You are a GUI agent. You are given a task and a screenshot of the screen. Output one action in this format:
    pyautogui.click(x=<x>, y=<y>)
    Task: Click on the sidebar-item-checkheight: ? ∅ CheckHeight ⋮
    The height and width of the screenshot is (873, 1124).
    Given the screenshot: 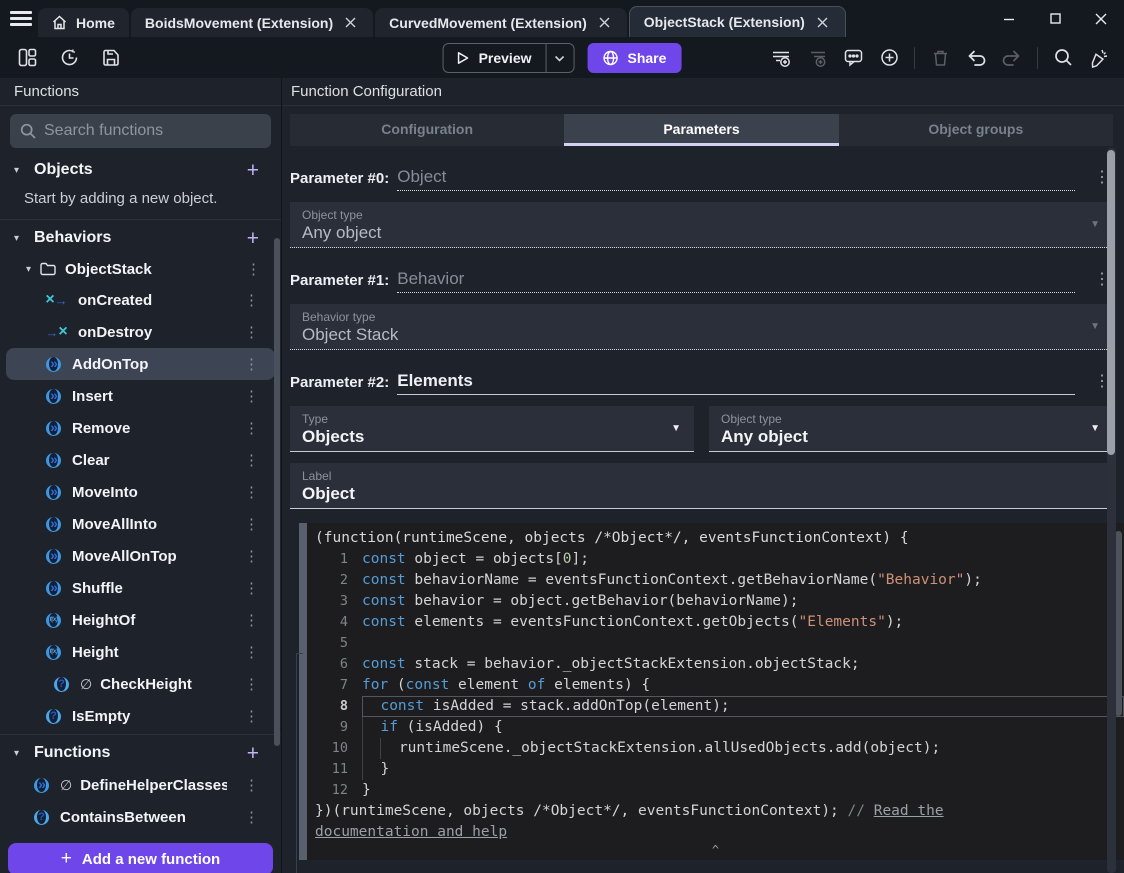 What is the action you would take?
    pyautogui.click(x=140, y=684)
    